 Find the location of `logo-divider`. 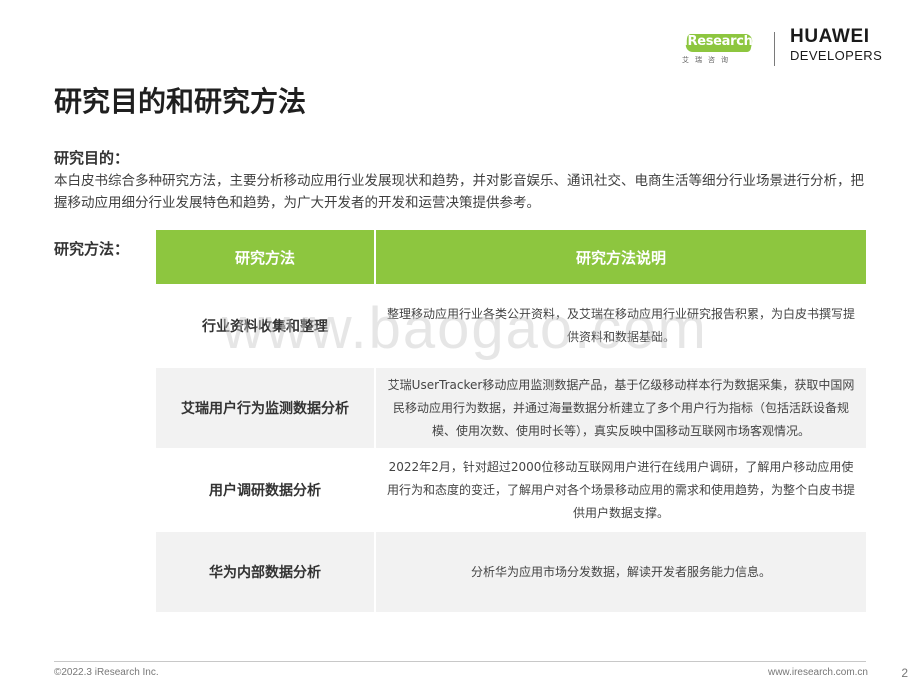

logo-divider is located at coordinates (774, 49).